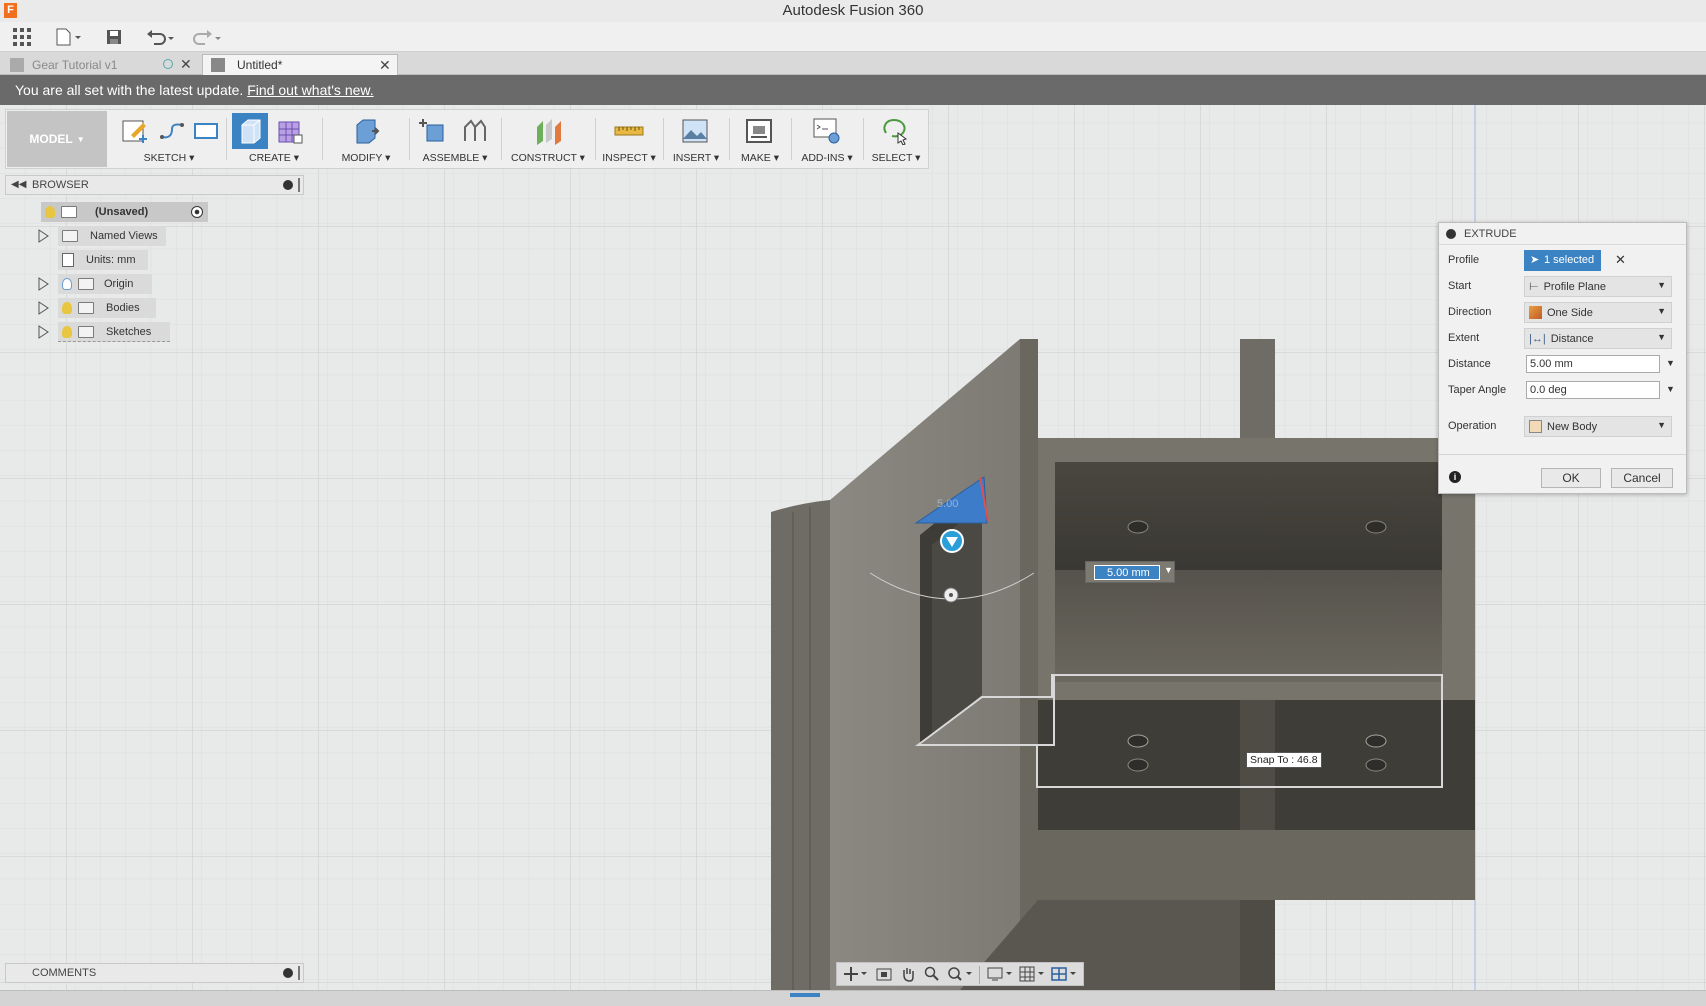  I want to click on operation-label: Operation, so click(1472, 426).